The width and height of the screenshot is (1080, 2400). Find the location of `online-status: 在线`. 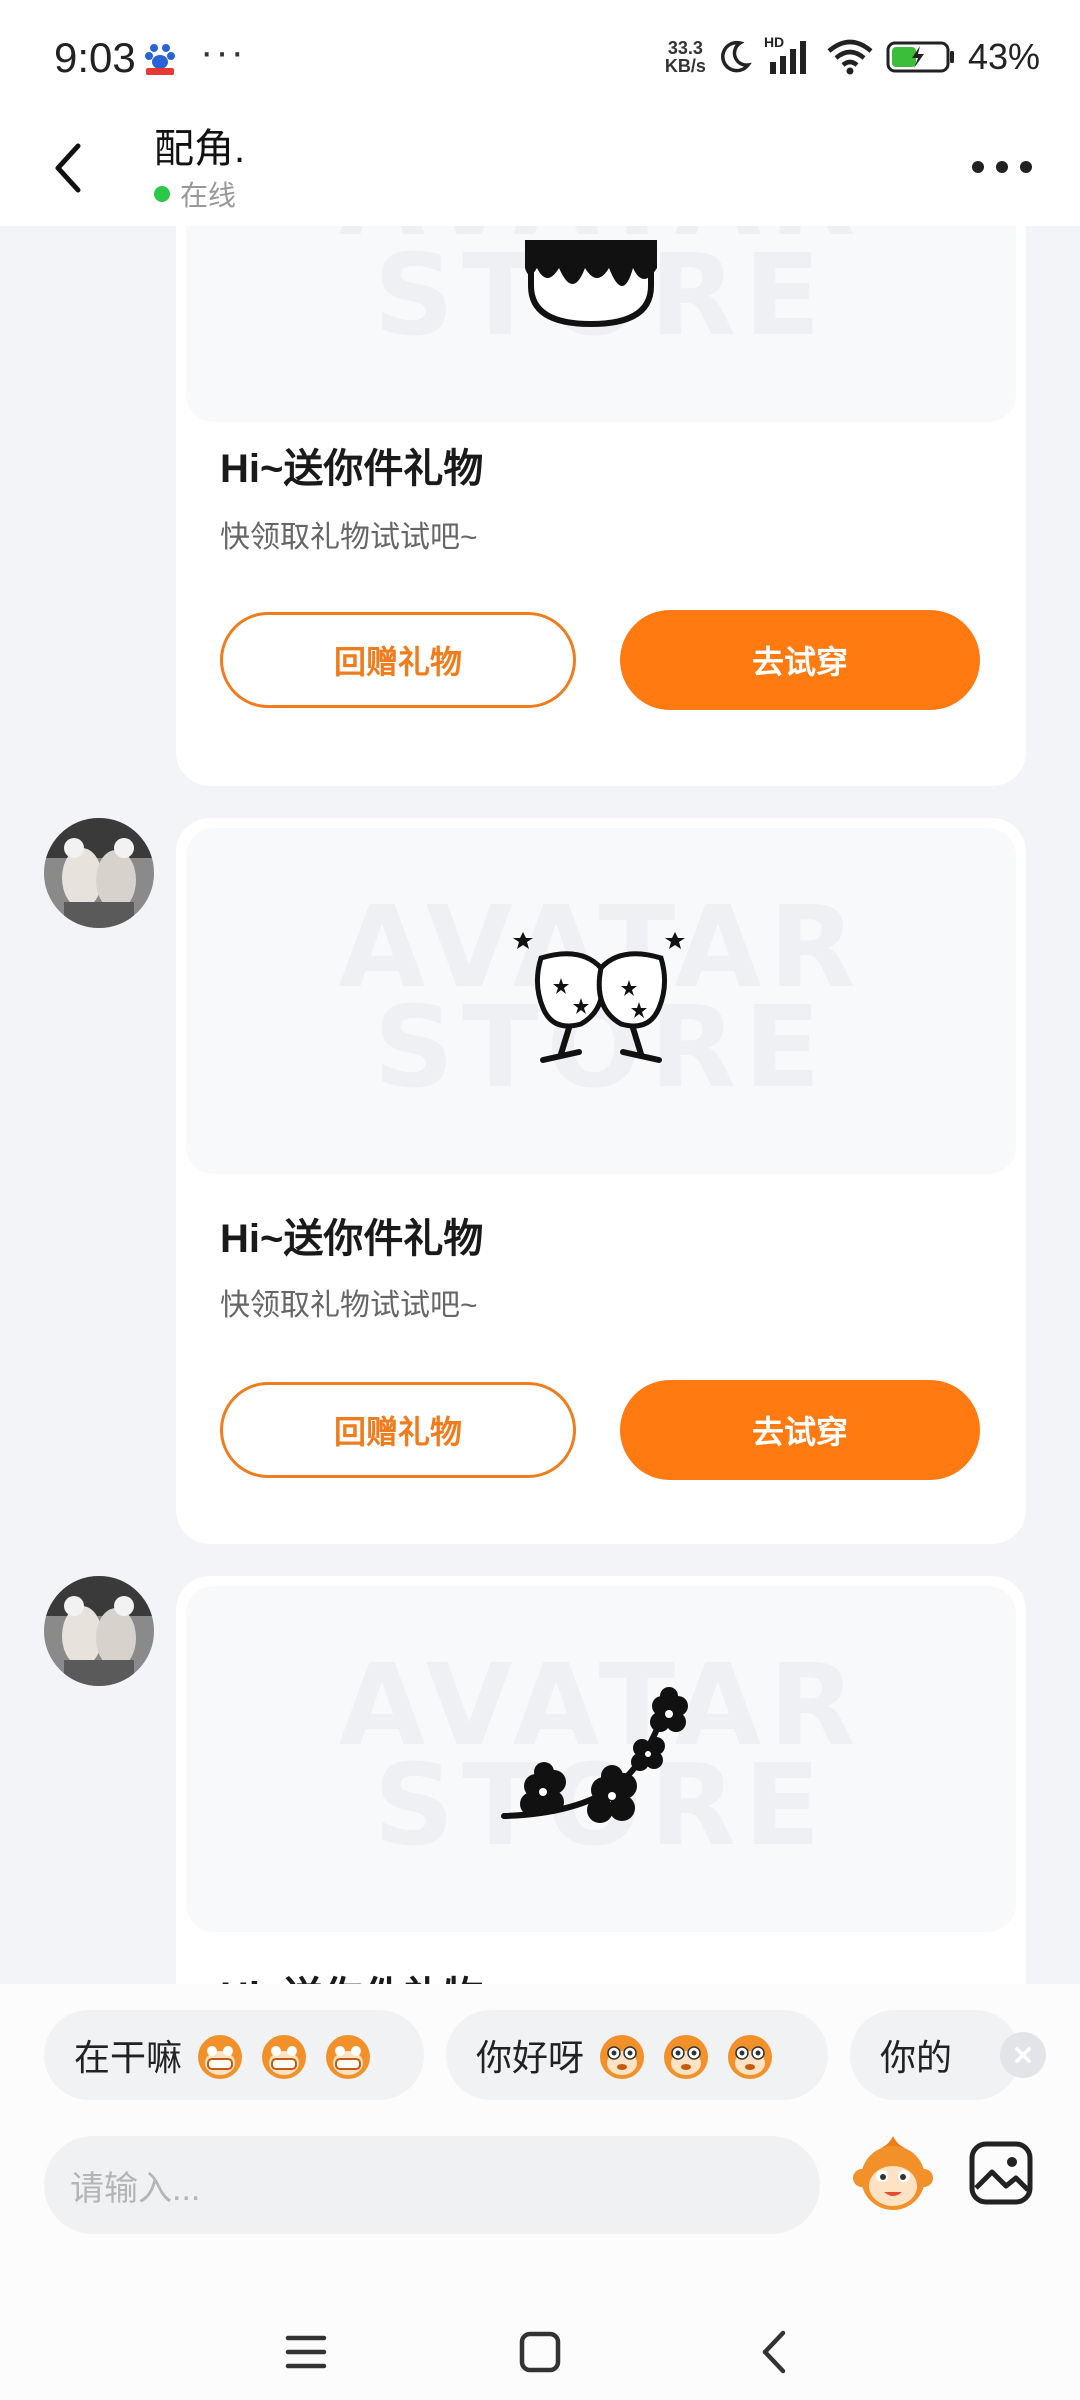

online-status: 在线 is located at coordinates (195, 194).